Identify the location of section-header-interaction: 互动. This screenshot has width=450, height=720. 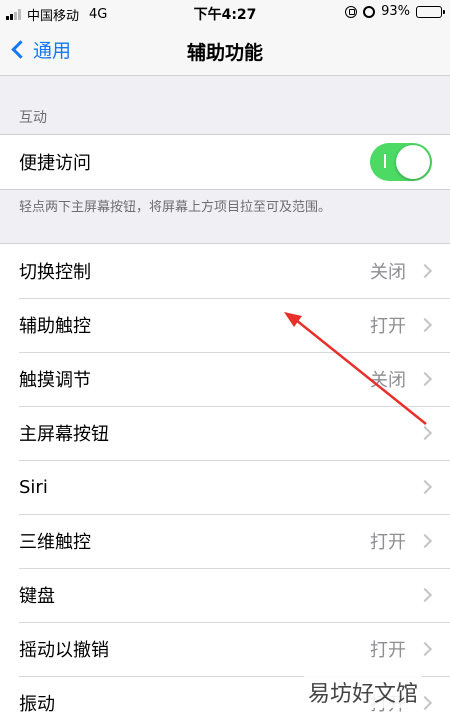
(33, 118).